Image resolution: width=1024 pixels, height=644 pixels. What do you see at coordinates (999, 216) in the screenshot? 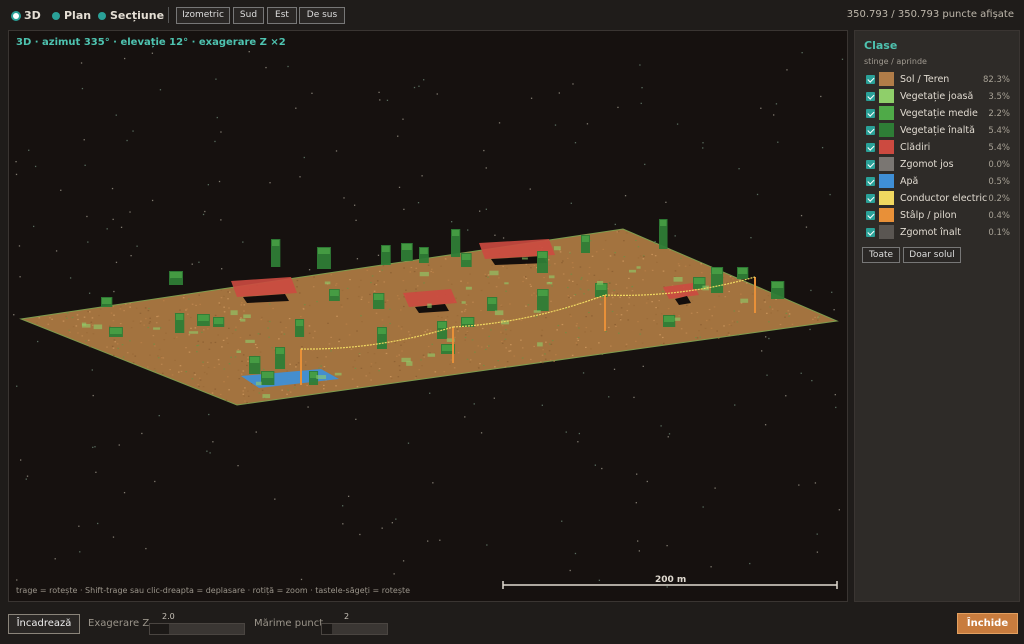
I see `class-percent: 0.4%` at bounding box center [999, 216].